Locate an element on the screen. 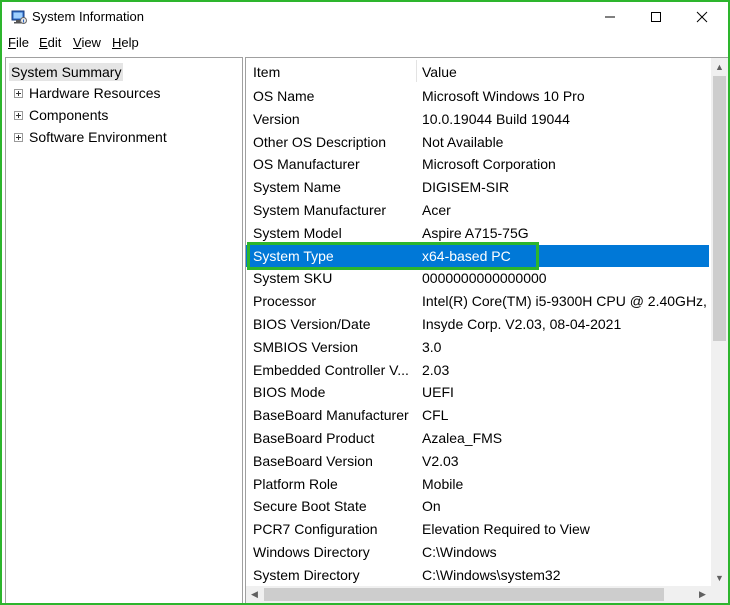  tree-item-software-environment: Software Environment is located at coordinates (86, 137).